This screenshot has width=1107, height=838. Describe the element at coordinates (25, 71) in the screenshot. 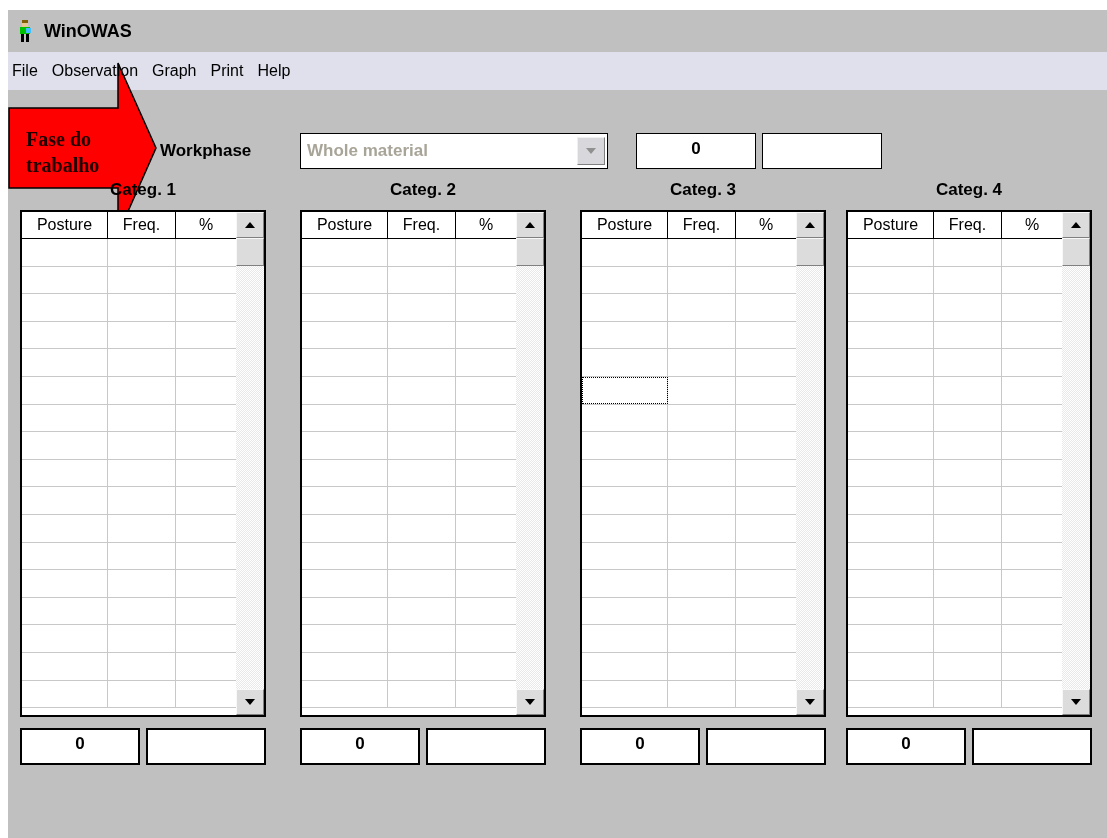

I see `menu-item: File` at that location.